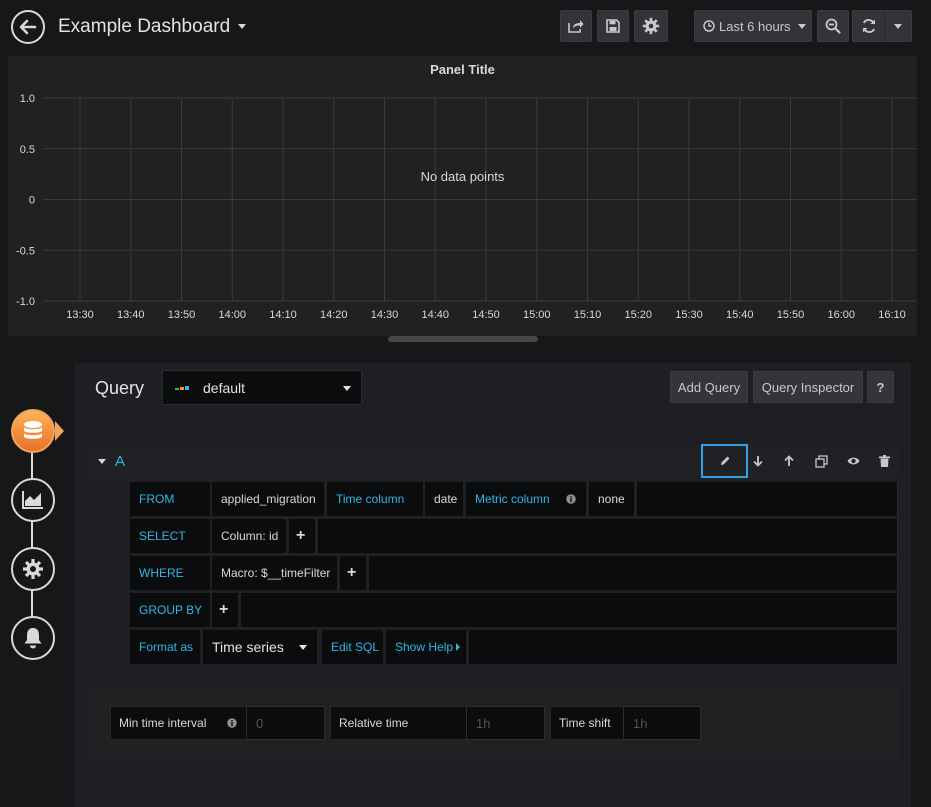 This screenshot has height=807, width=931. What do you see at coordinates (505, 723) in the screenshot?
I see `relative-time-input: 1h` at bounding box center [505, 723].